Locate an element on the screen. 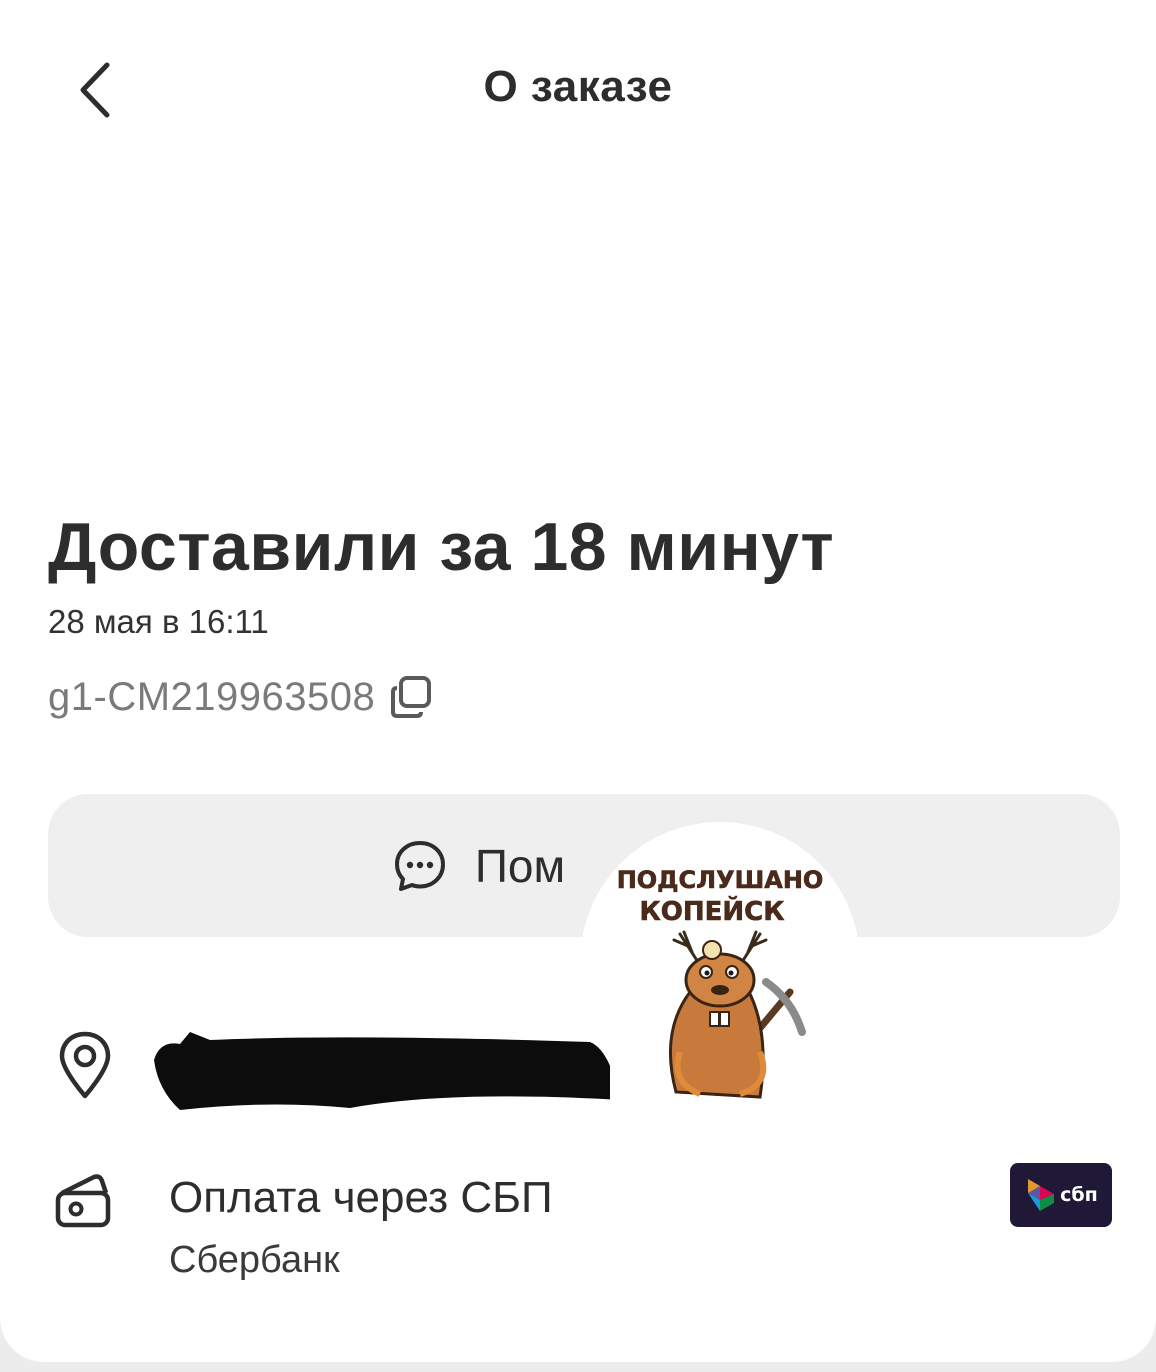 The height and width of the screenshot is (1372, 1156). watermark-line2: КОПЕЙСК is located at coordinates (712, 911).